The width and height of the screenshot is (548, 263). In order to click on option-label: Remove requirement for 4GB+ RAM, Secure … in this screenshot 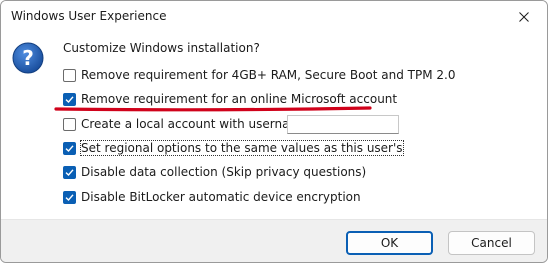, I will do `click(268, 75)`.